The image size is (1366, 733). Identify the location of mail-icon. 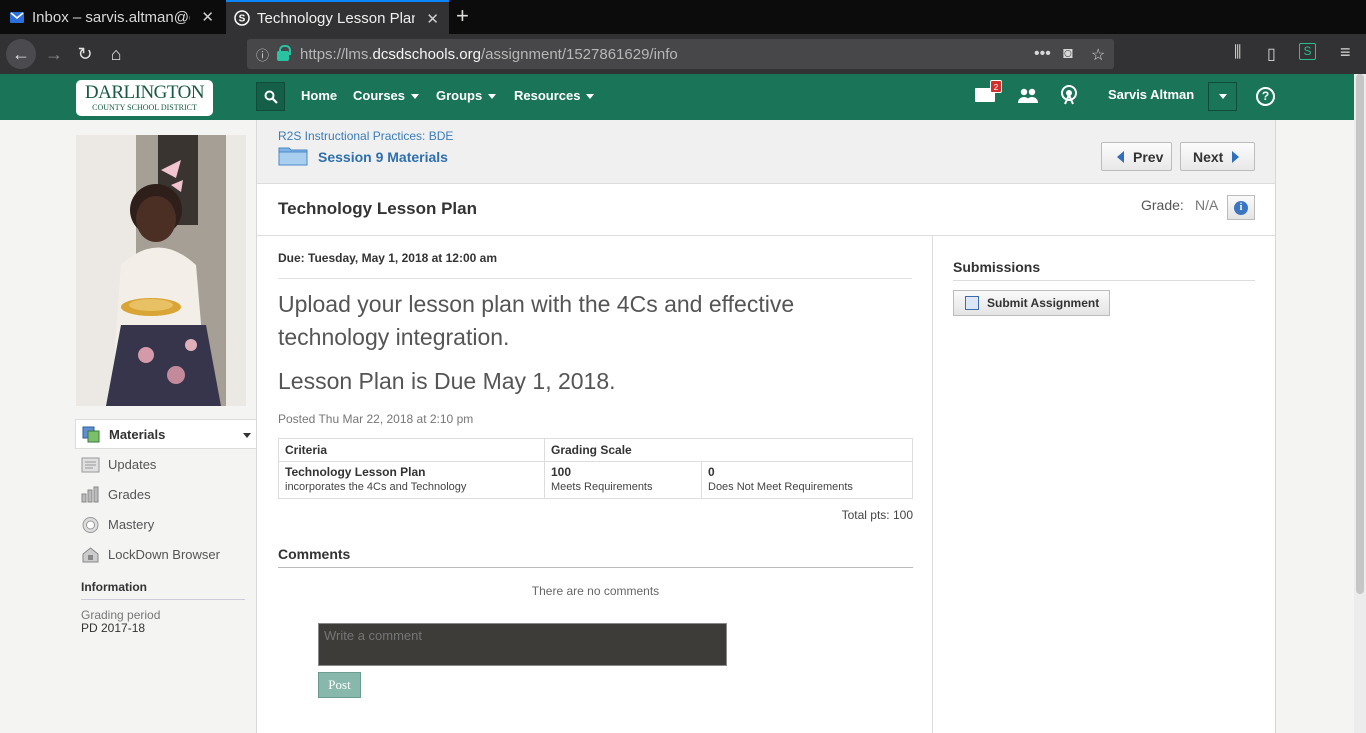
(17, 17).